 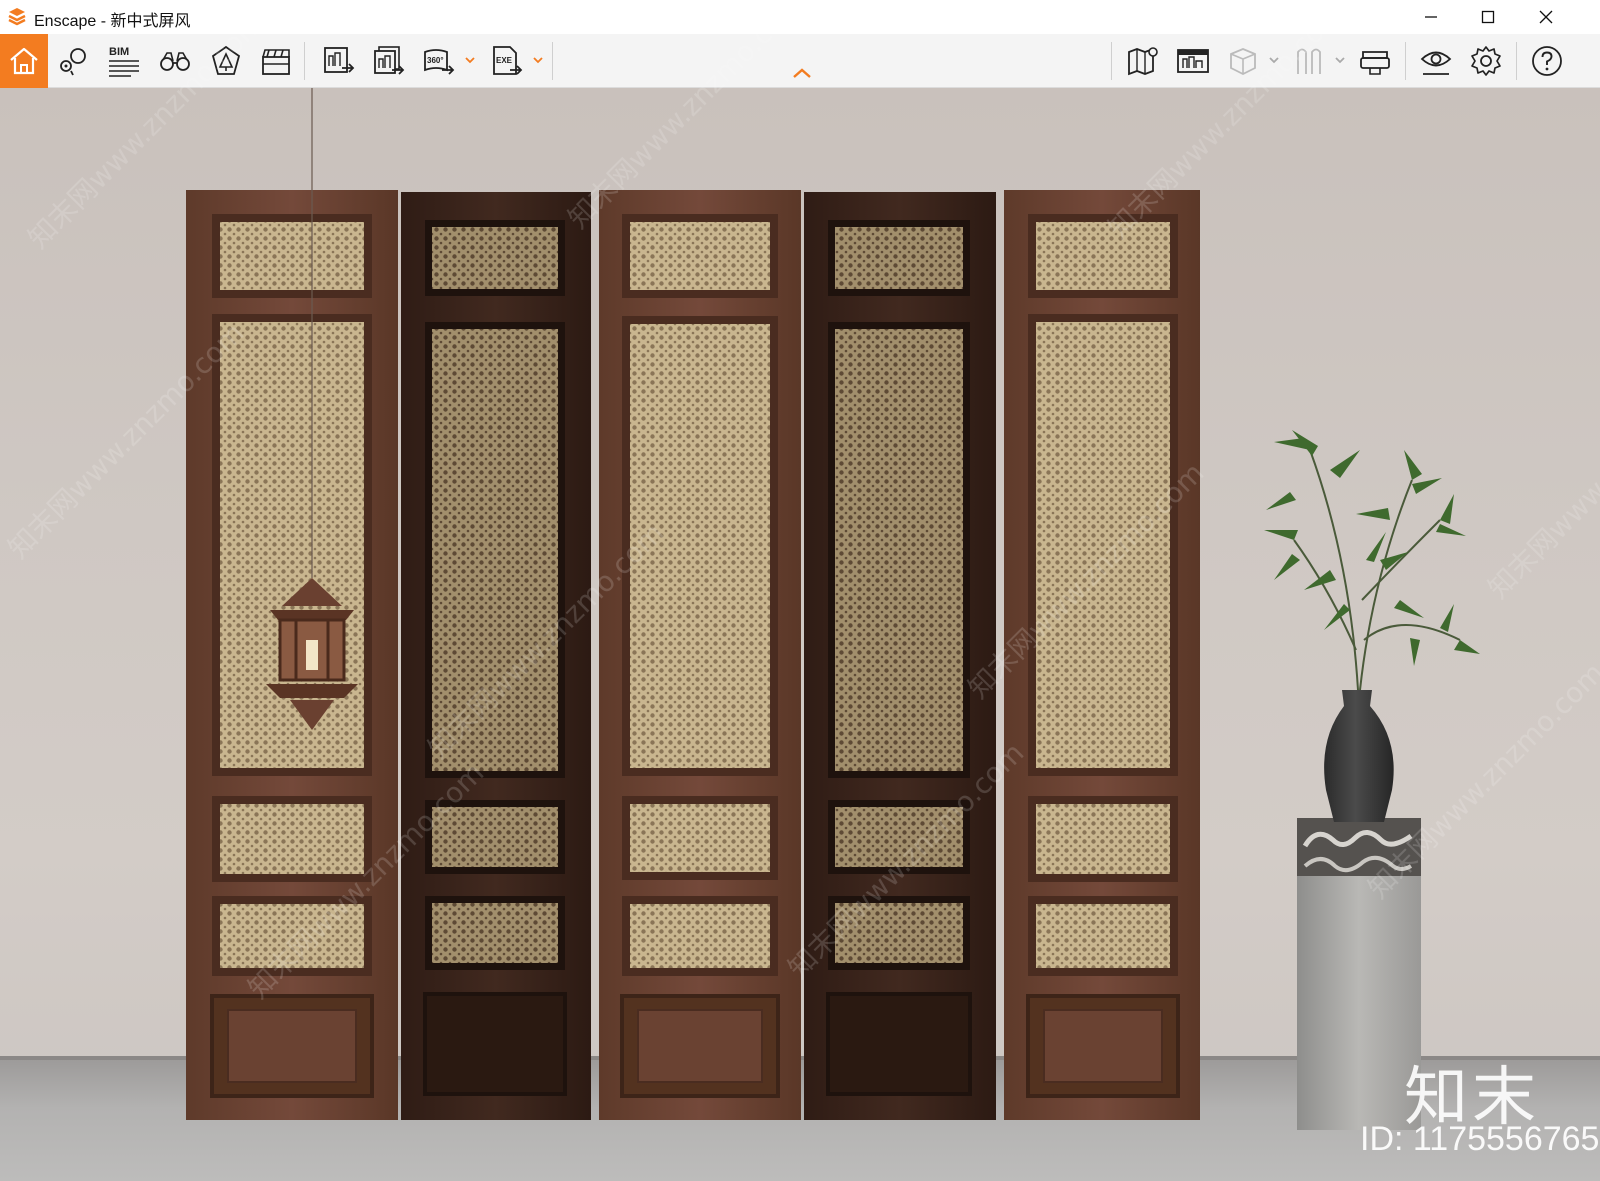 What do you see at coordinates (1480, 1139) in the screenshot?
I see `watermark-id-text: ID: 1175556765` at bounding box center [1480, 1139].